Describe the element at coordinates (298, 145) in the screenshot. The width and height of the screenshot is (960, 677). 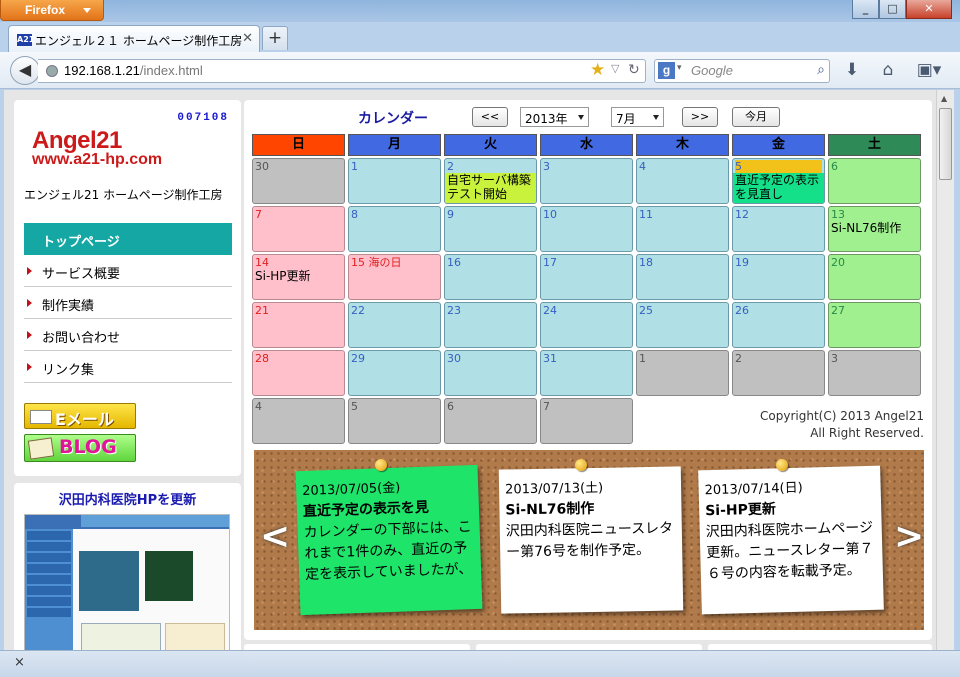
I see `weekday-header: 日` at that location.